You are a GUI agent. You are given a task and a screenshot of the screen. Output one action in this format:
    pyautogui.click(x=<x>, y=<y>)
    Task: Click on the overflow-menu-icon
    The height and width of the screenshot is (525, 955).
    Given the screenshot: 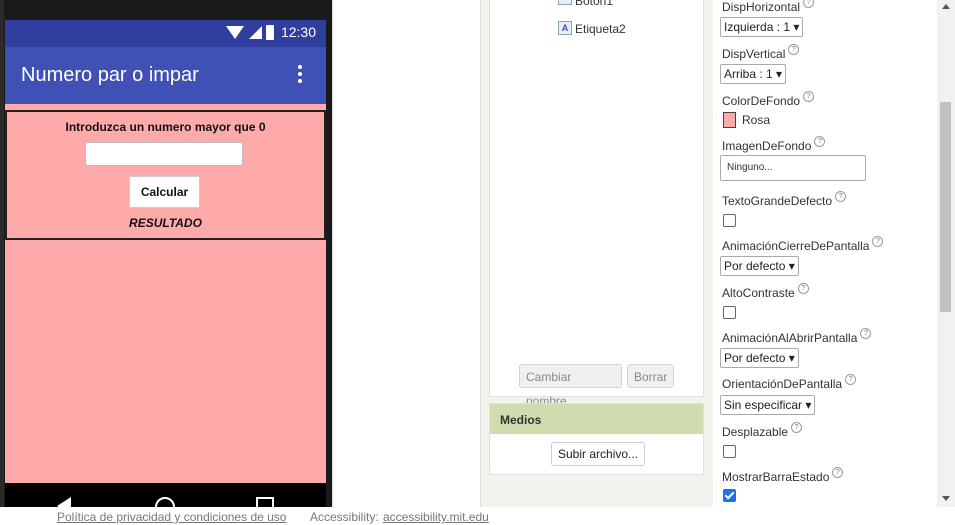 What is the action you would take?
    pyautogui.click(x=300, y=75)
    